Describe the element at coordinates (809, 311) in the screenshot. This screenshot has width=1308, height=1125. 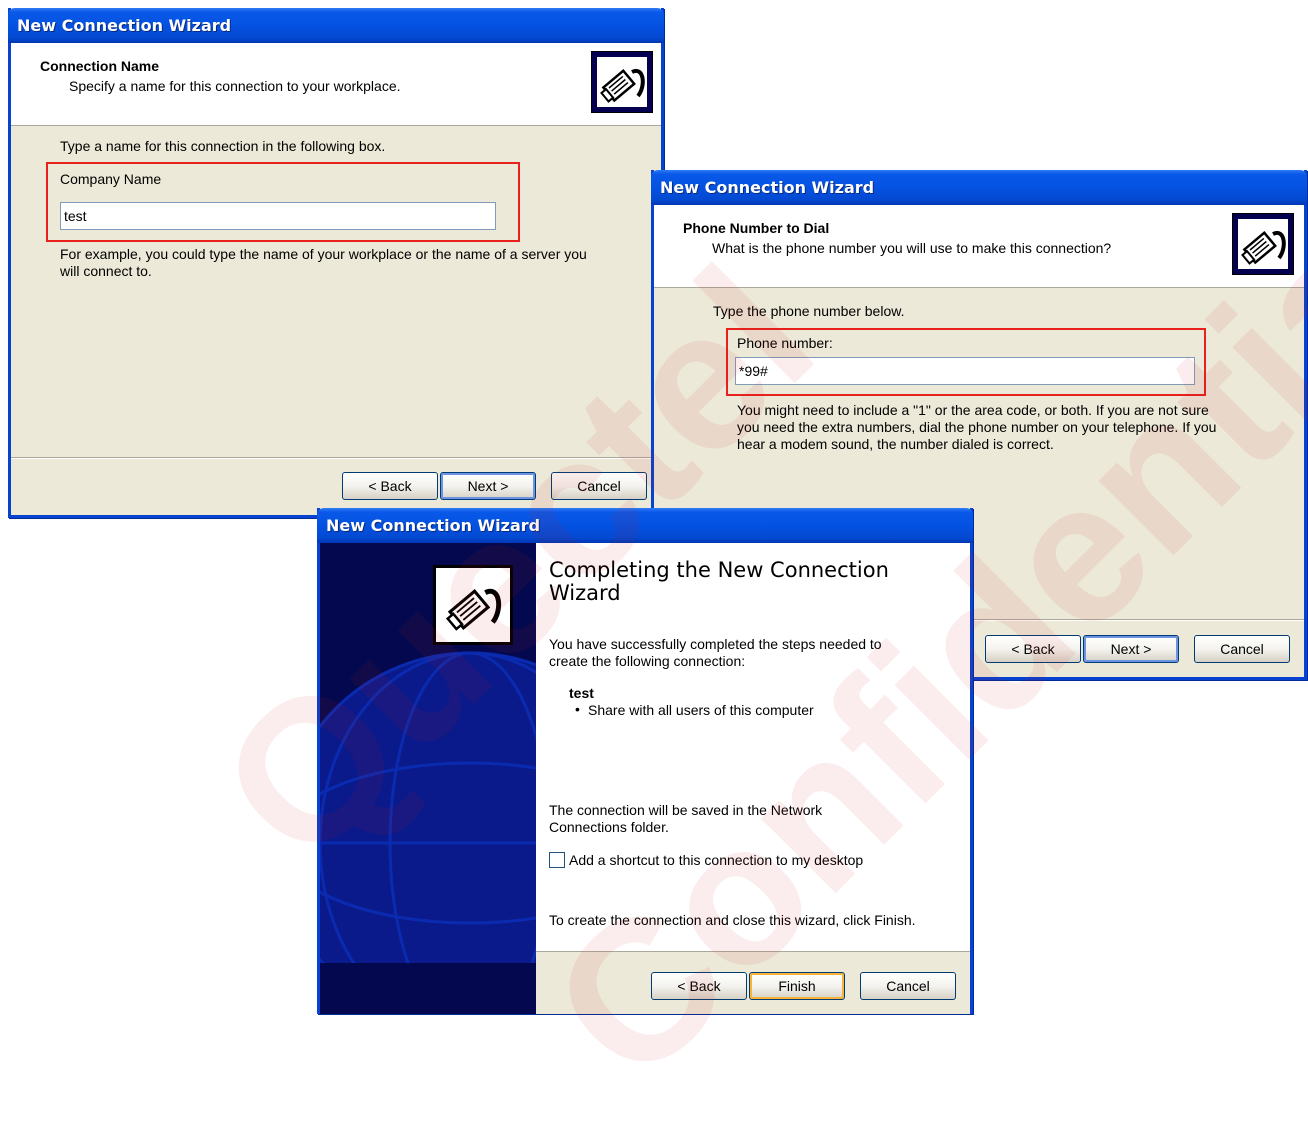
I see `instruction-text: Type the phone number below.` at that location.